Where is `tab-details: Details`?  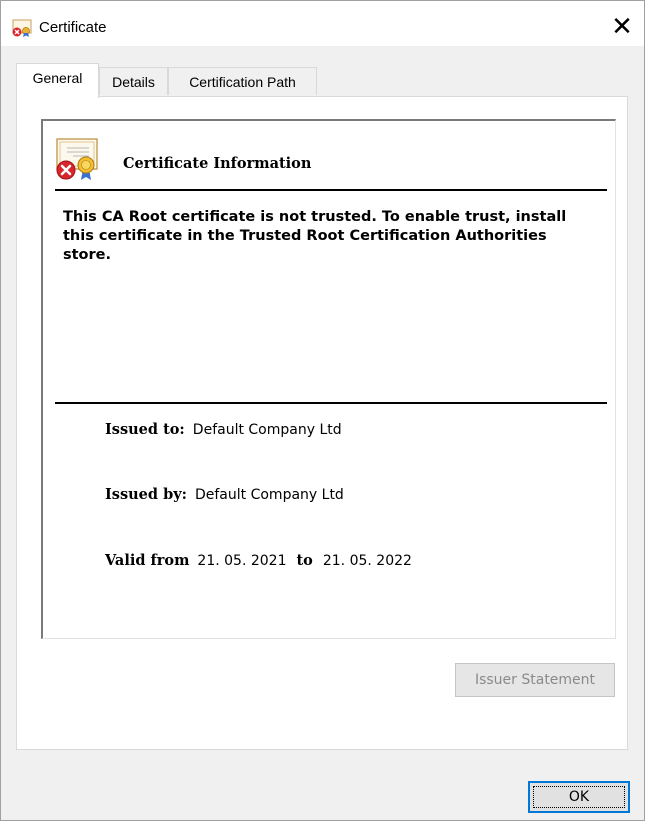
tab-details: Details is located at coordinates (133, 81).